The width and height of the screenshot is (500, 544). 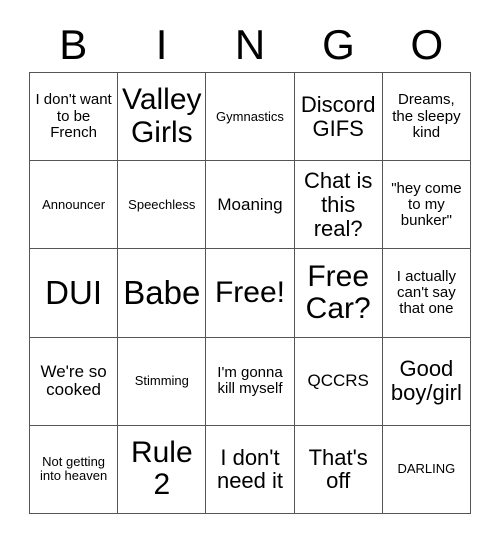 I want to click on bingo-header: BINGO, so click(x=250, y=45).